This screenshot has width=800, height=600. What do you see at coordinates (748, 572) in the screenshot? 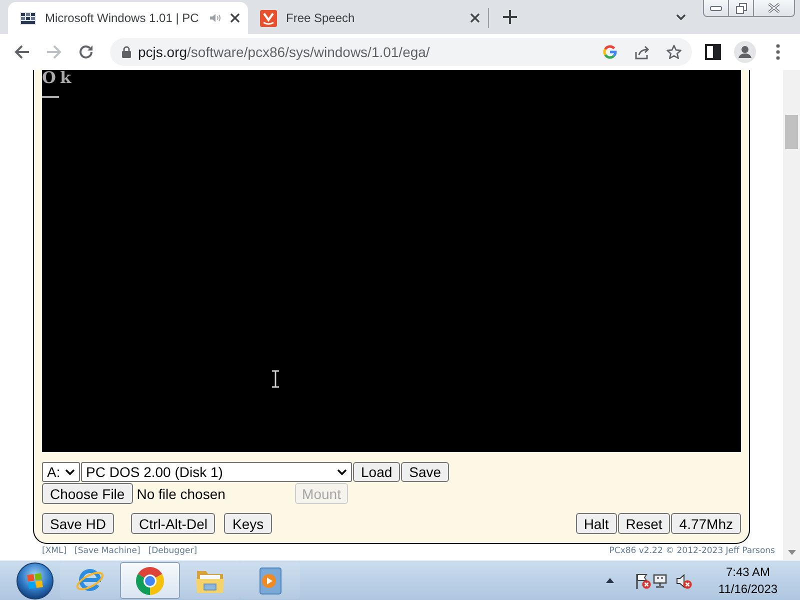
I see `clock-time: 7:43 AM` at bounding box center [748, 572].